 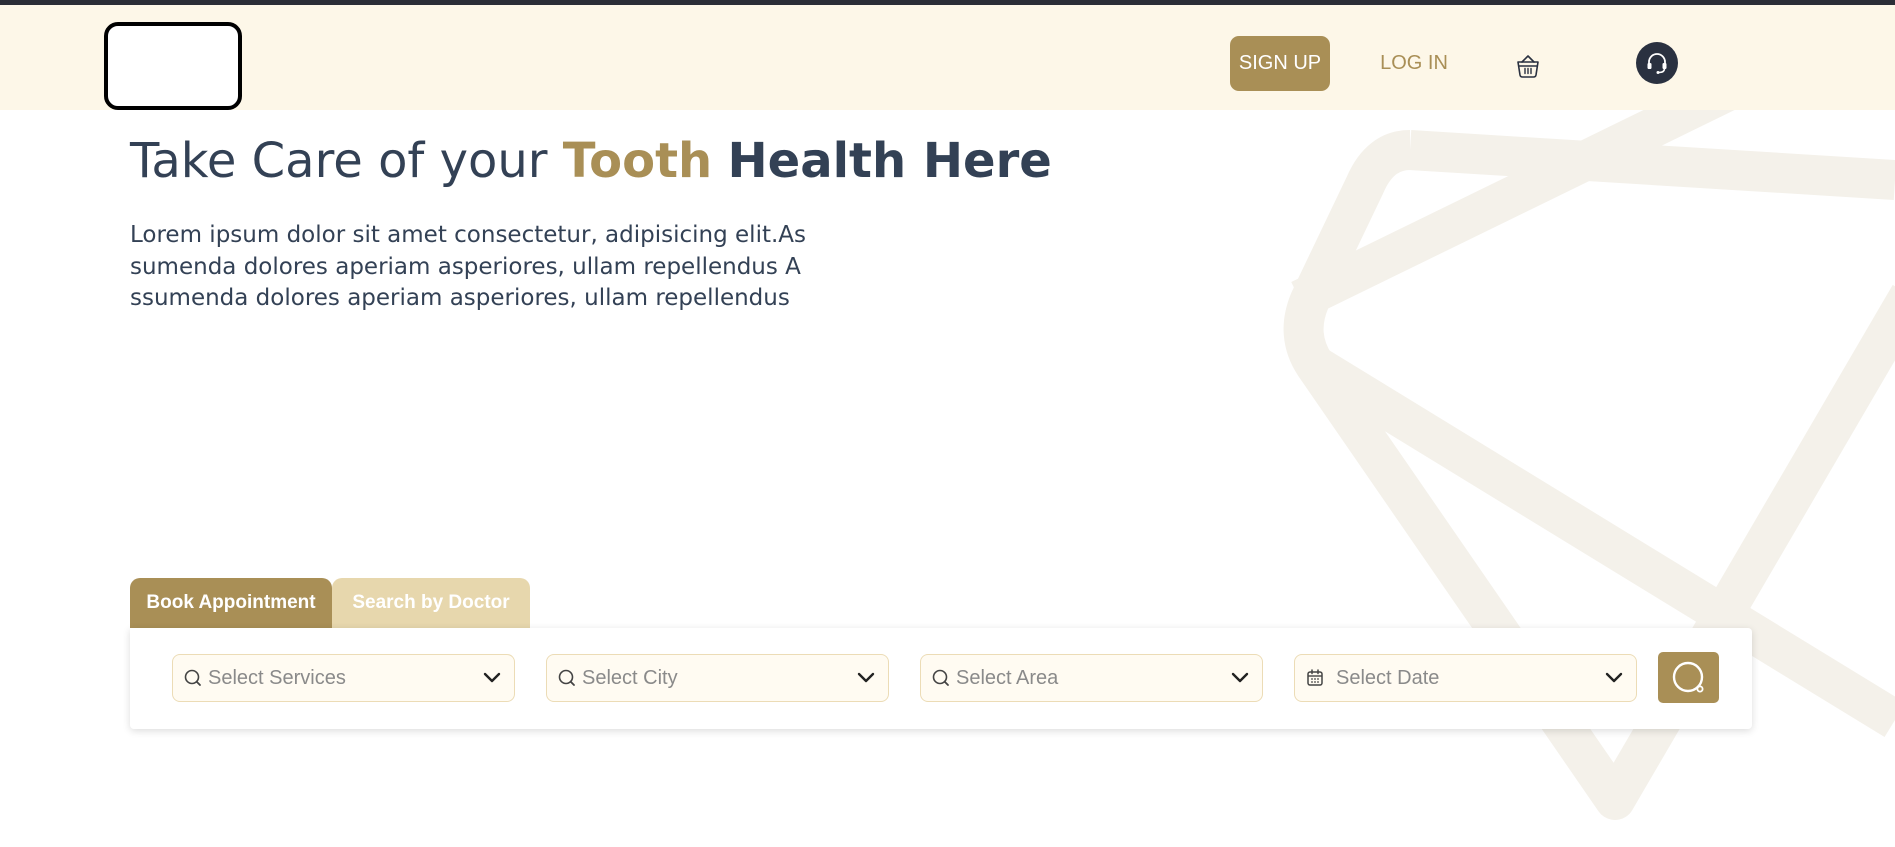 What do you see at coordinates (947, 57) in the screenshot?
I see `site-header: SIGN UP LOG IN` at bounding box center [947, 57].